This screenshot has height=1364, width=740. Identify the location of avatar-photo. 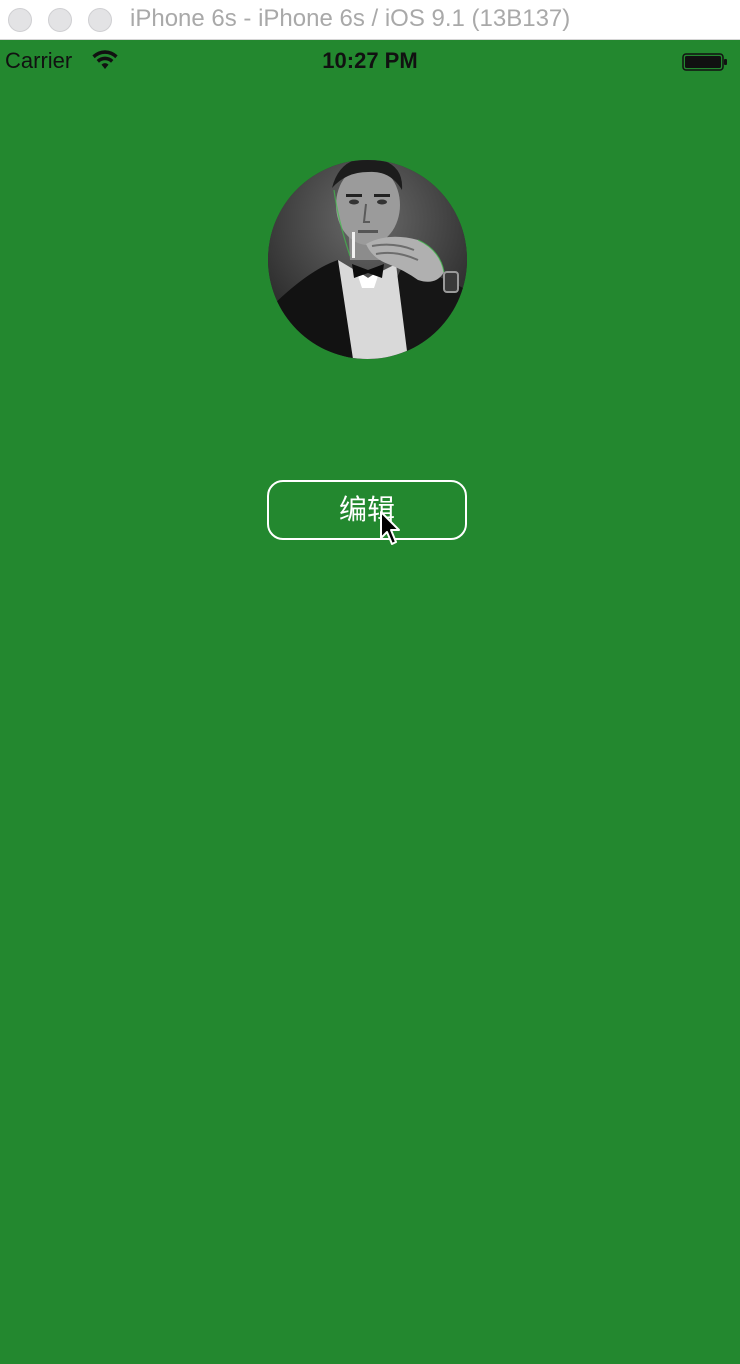
(367, 259).